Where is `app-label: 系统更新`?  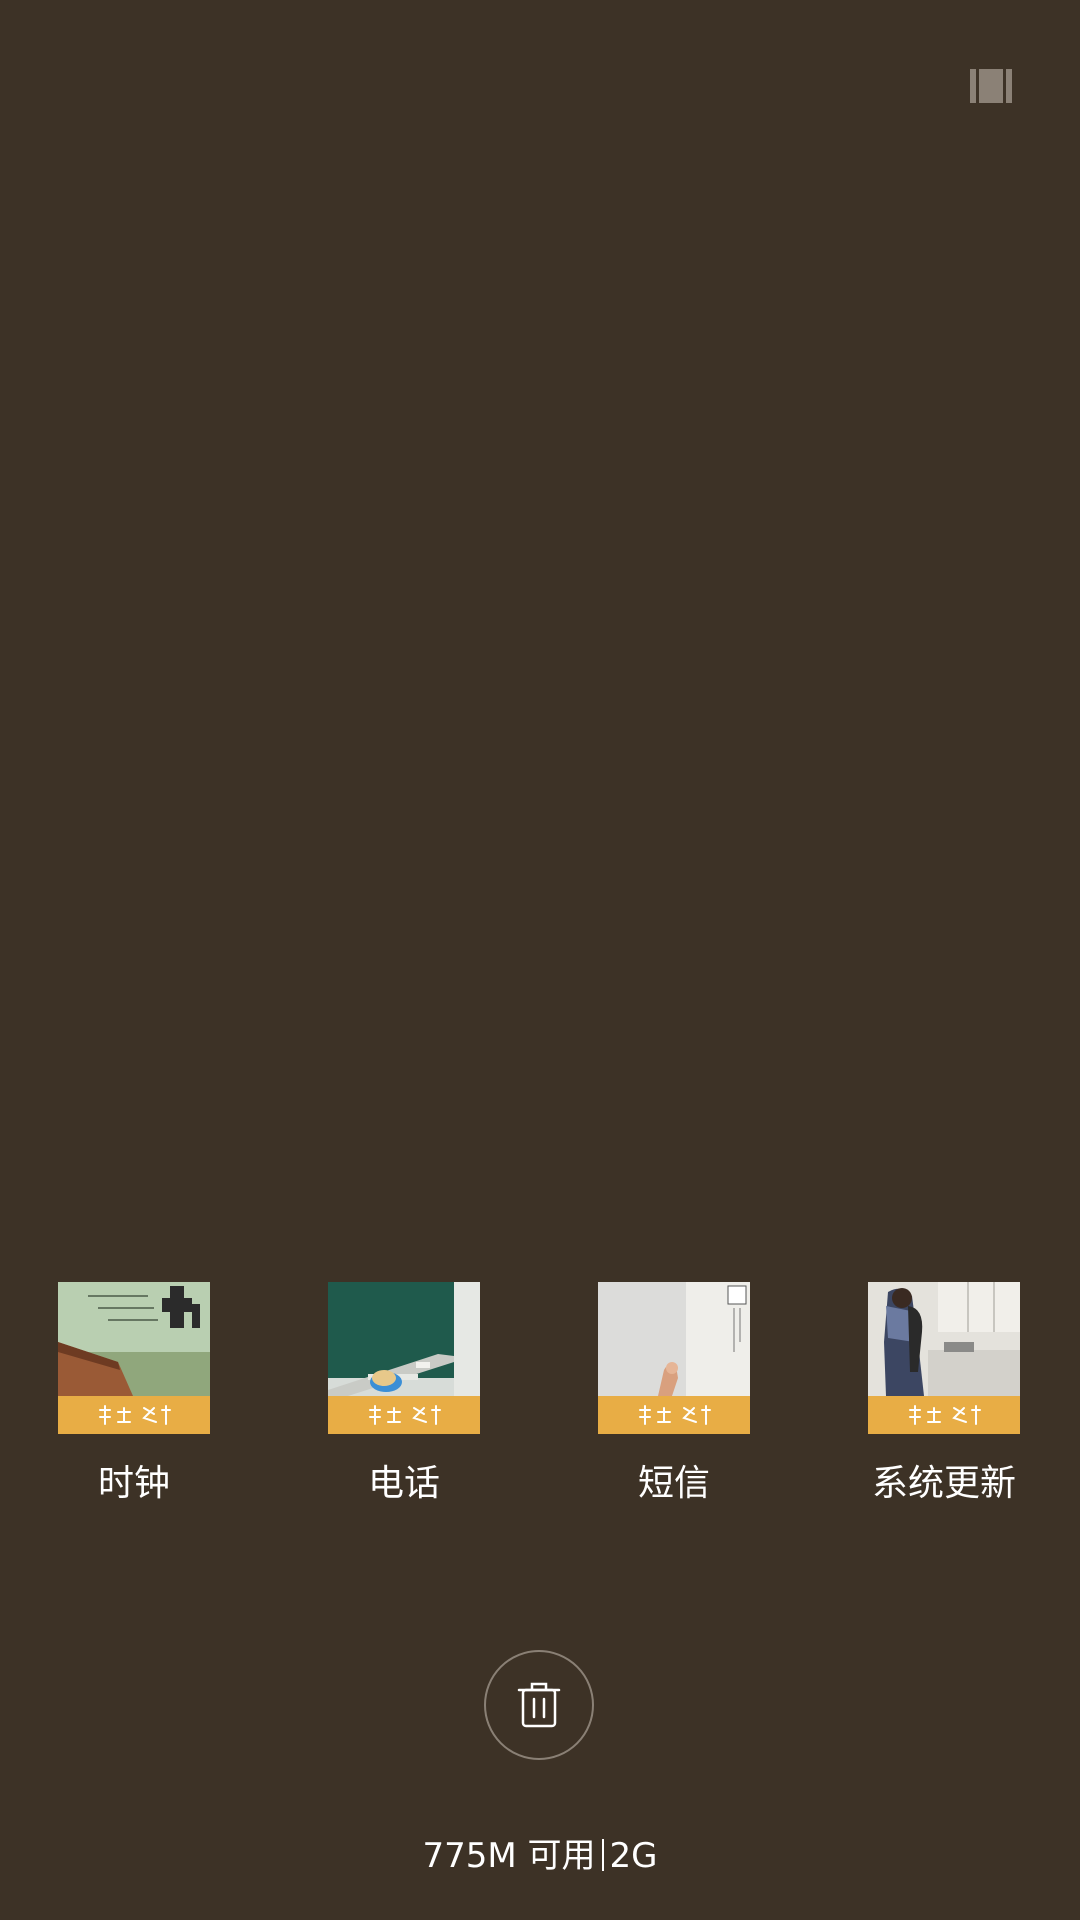 app-label: 系统更新 is located at coordinates (943, 1483).